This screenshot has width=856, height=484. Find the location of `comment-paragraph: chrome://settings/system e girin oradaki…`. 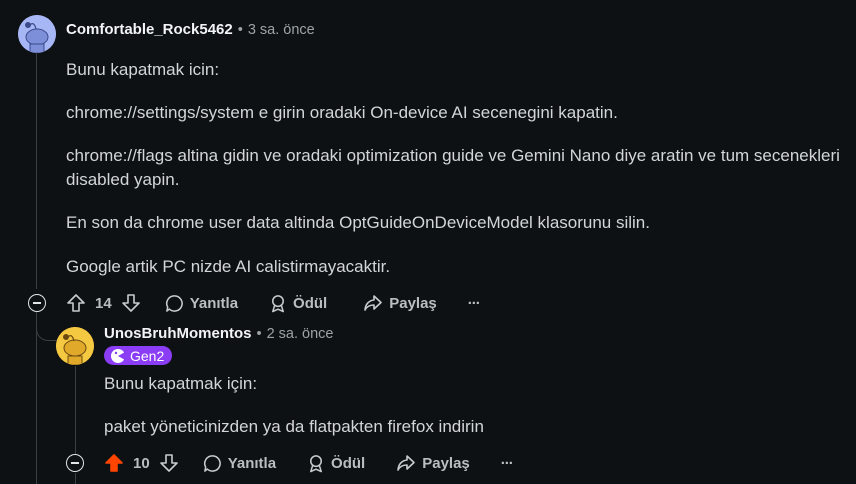

comment-paragraph: chrome://settings/system e girin oradaki… is located at coordinates (342, 112).